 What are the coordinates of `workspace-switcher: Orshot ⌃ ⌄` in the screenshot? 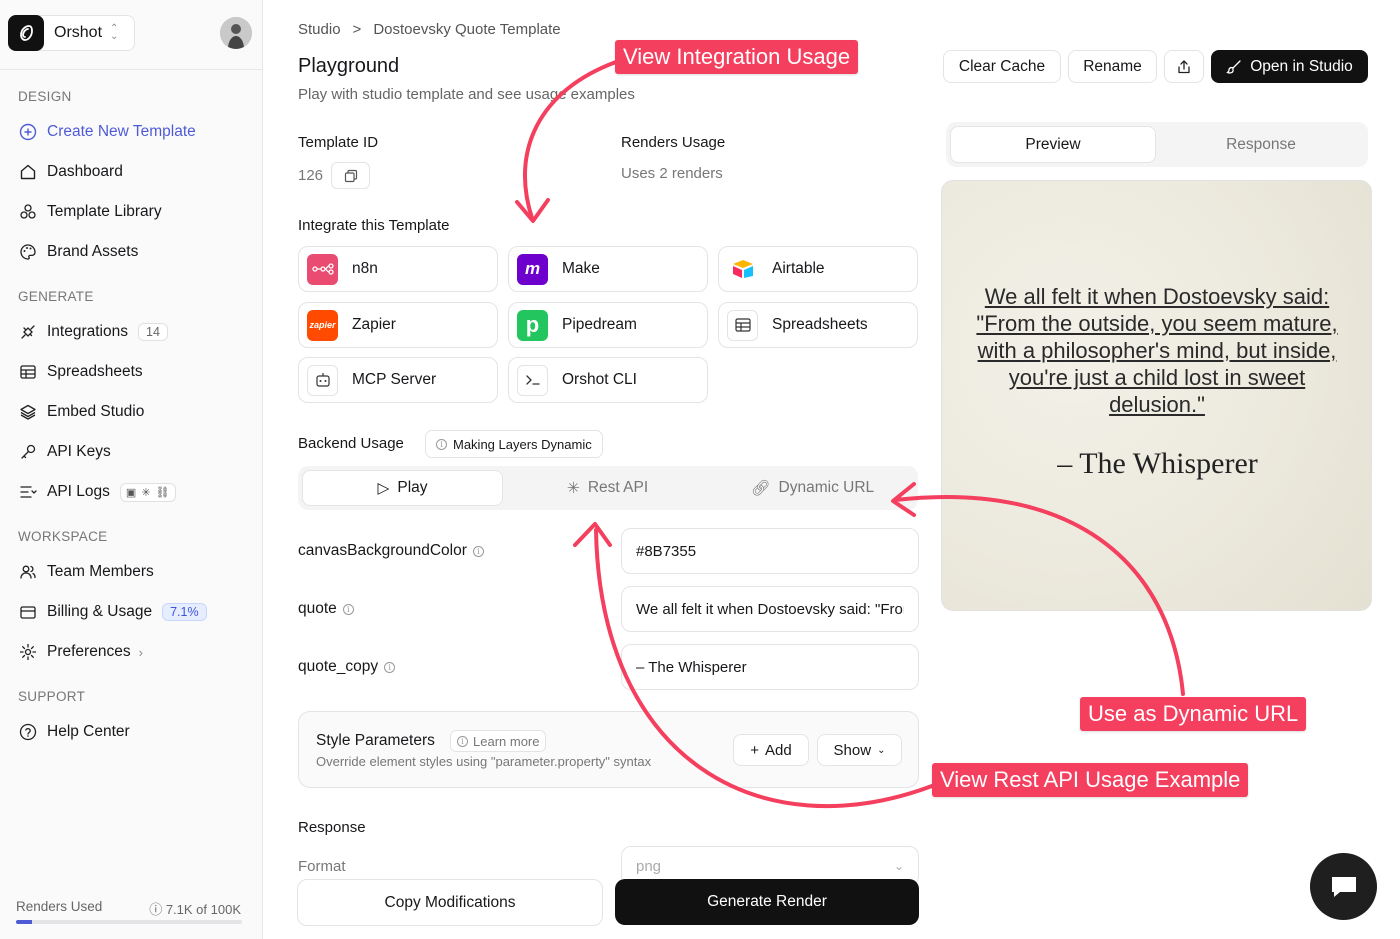 It's located at (71, 33).